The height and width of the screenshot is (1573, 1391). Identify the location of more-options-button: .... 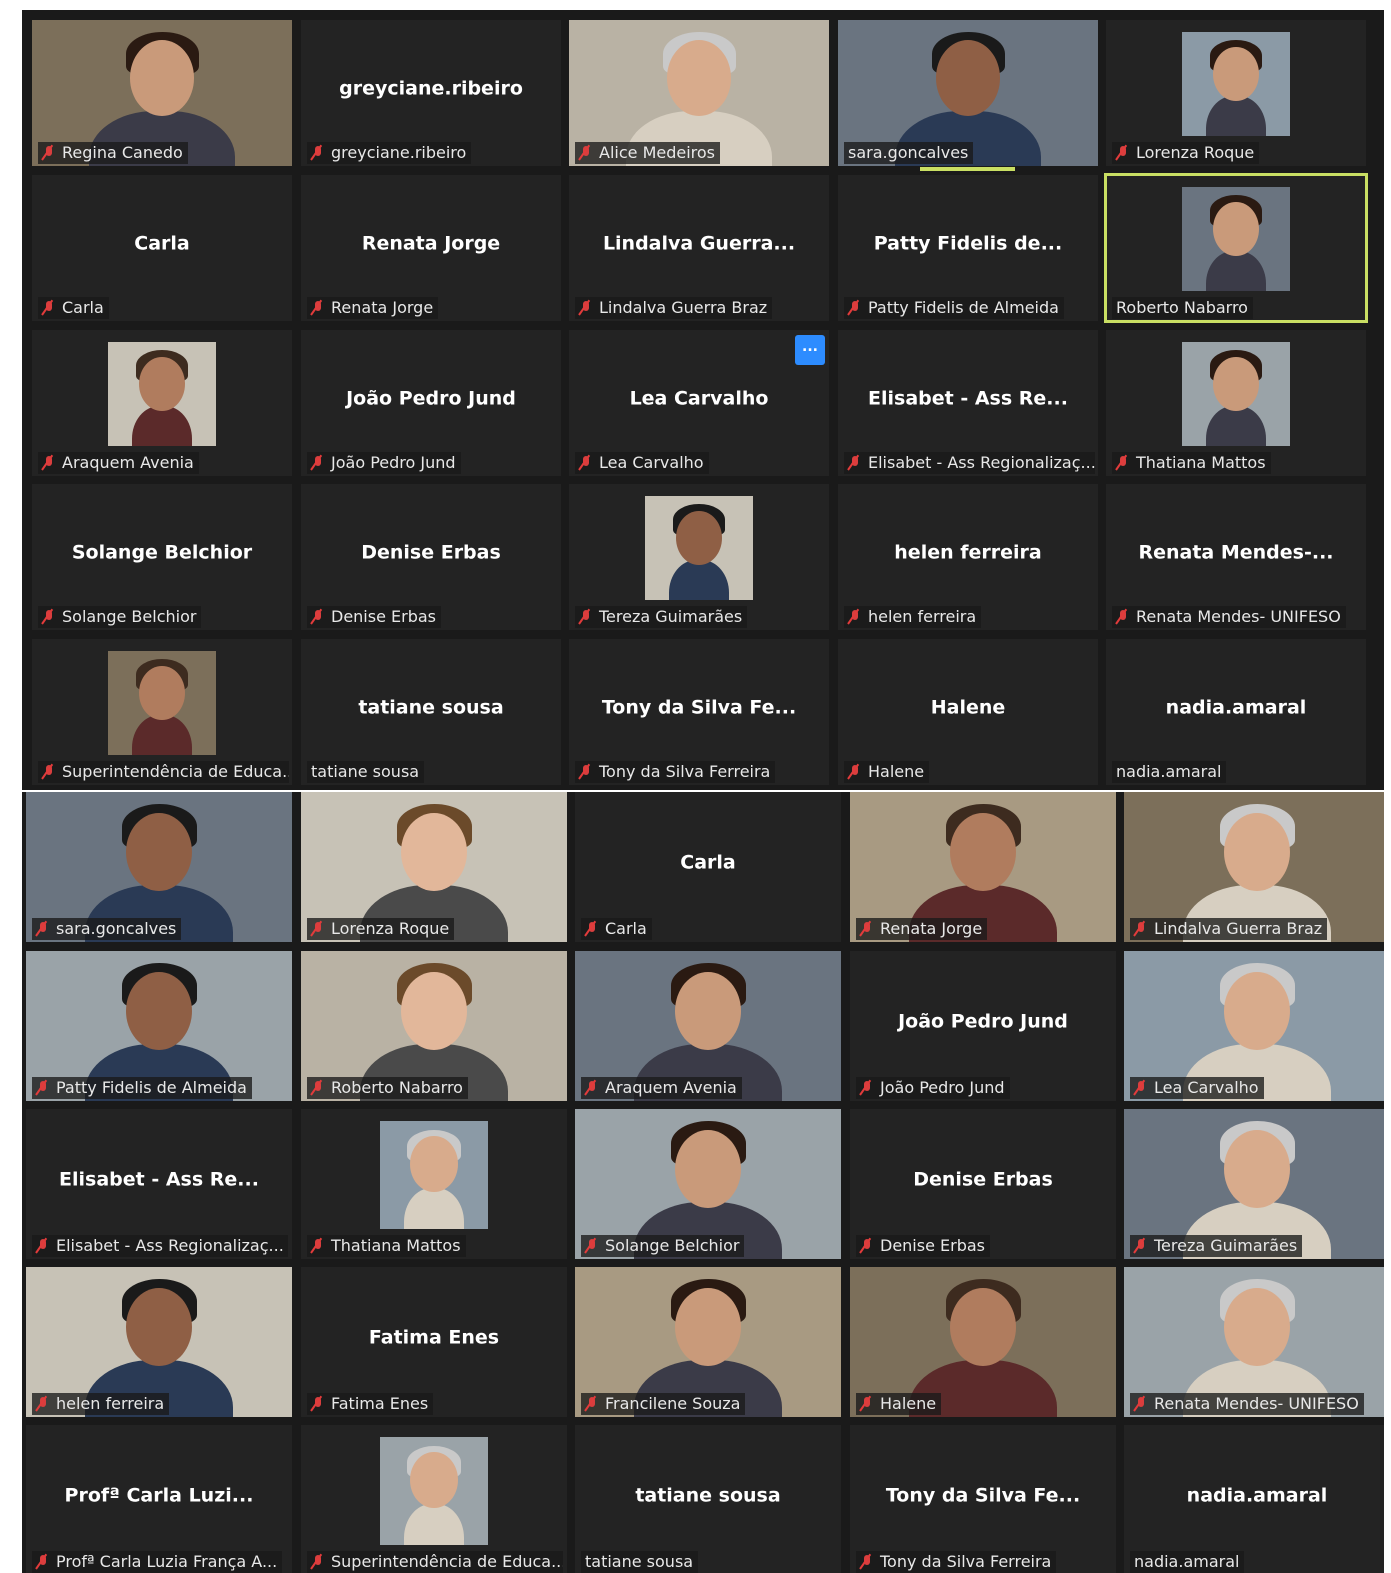
(810, 350).